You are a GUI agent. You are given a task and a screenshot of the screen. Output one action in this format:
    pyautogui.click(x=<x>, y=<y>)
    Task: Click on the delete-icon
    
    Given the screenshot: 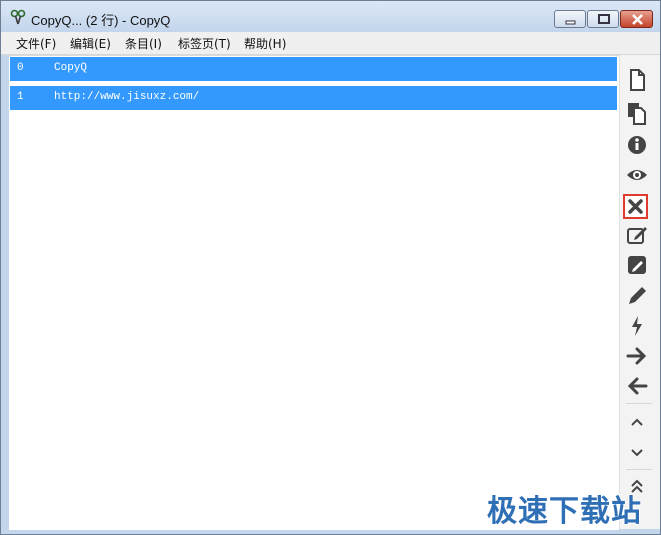 What is the action you would take?
    pyautogui.click(x=635, y=206)
    